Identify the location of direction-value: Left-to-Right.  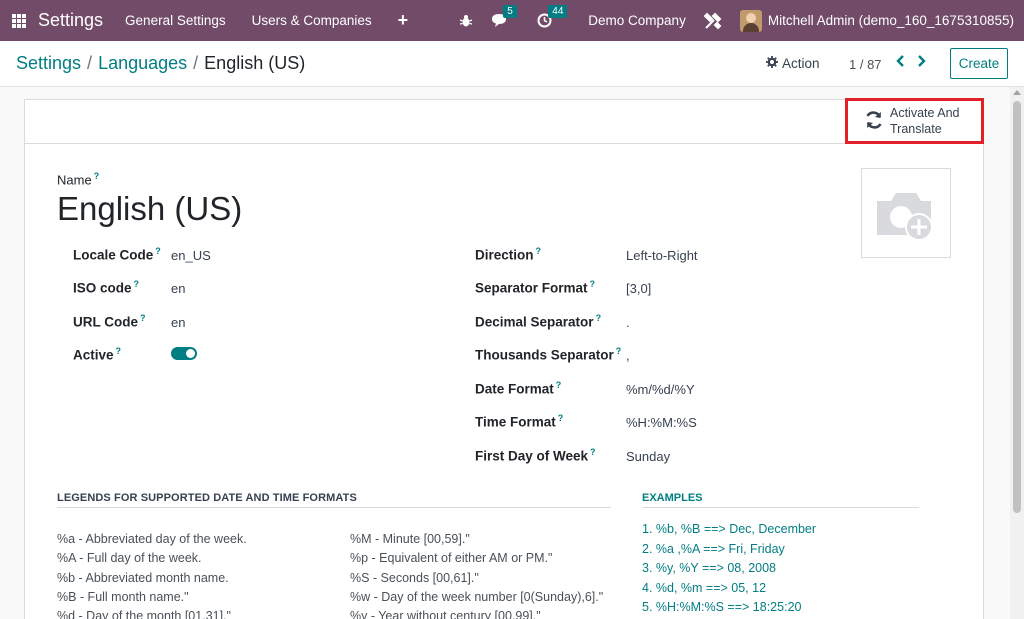
(662, 255).